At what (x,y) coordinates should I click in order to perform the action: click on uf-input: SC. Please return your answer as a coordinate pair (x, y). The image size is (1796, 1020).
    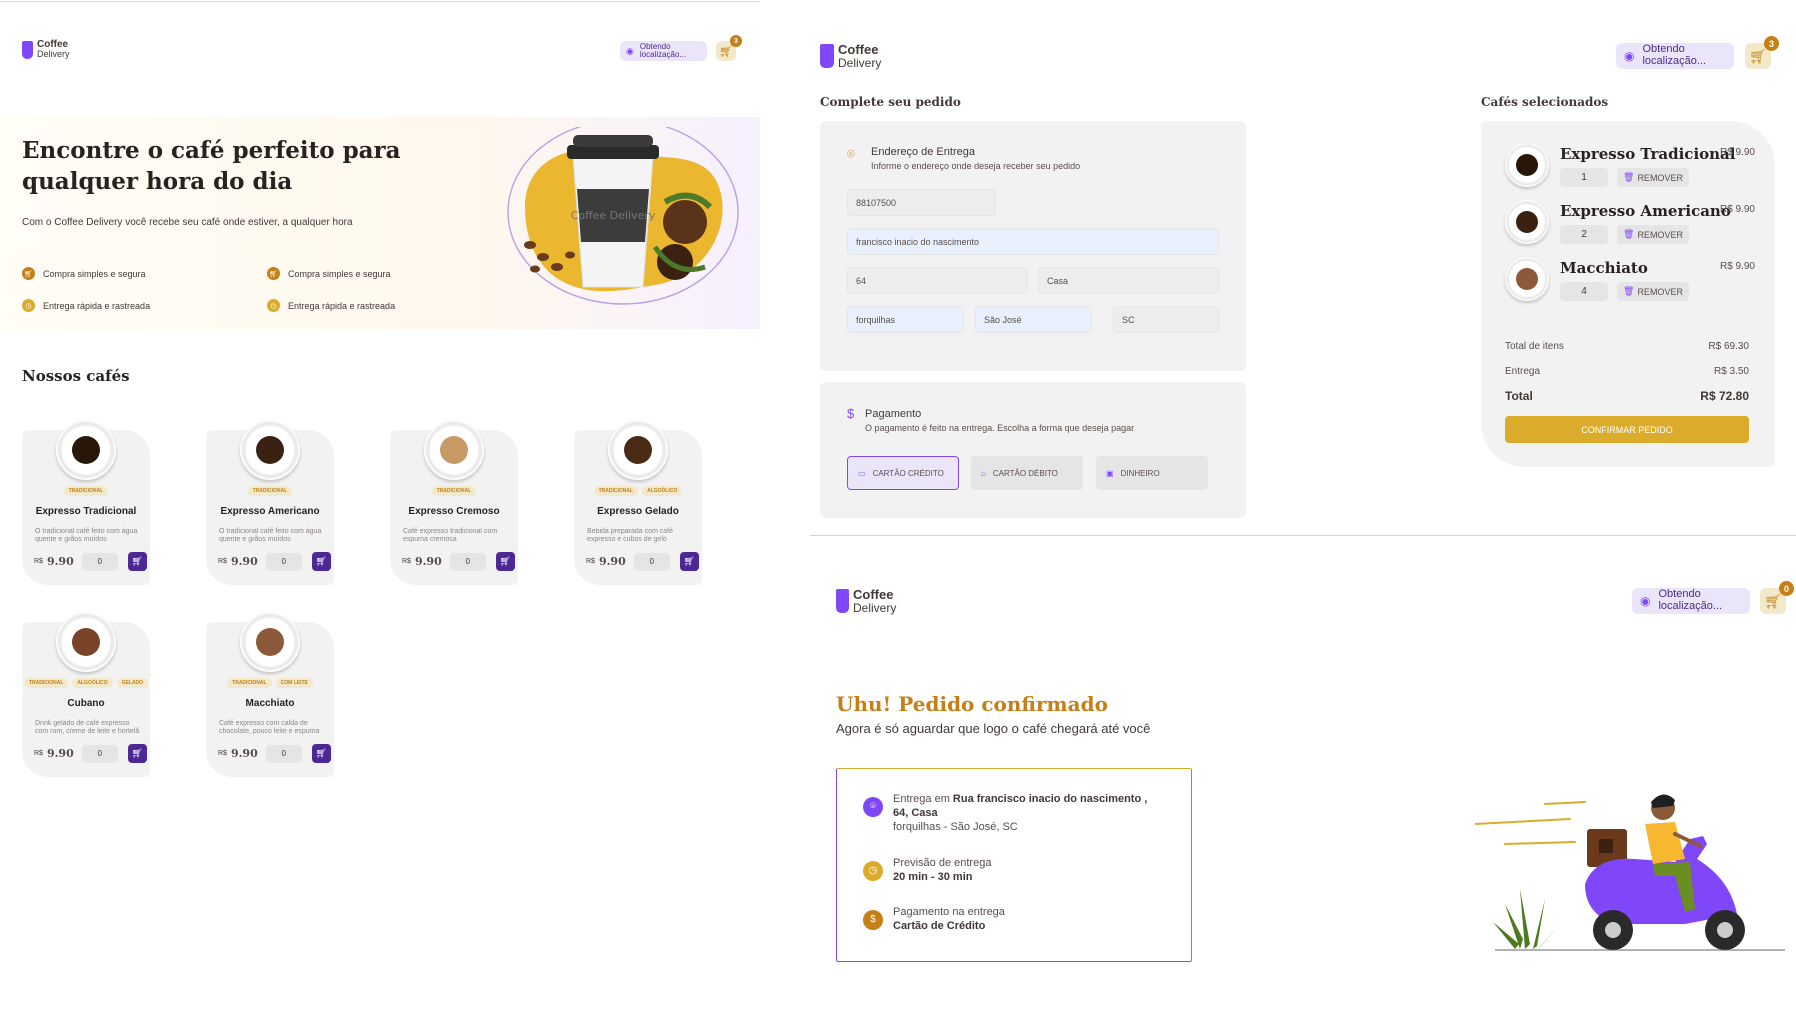
    Looking at the image, I should click on (1166, 319).